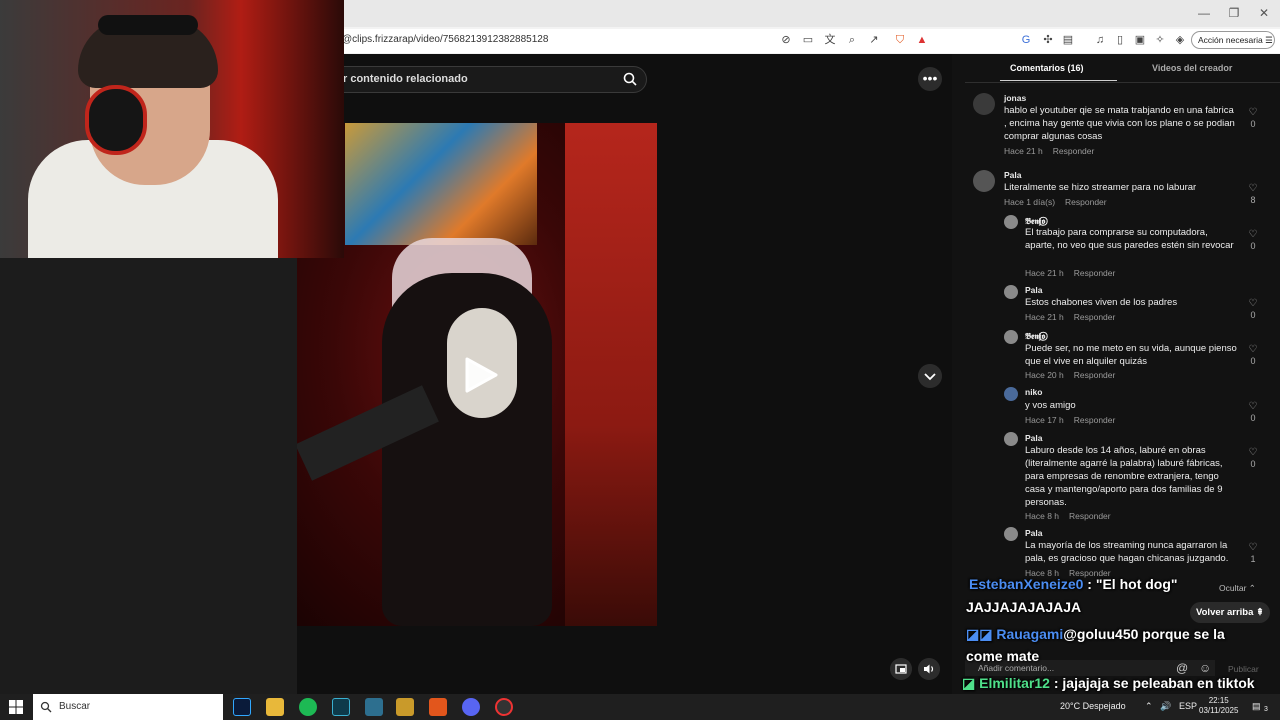 This screenshot has width=1280, height=720. I want to click on tab-divider, so click(1122, 82).